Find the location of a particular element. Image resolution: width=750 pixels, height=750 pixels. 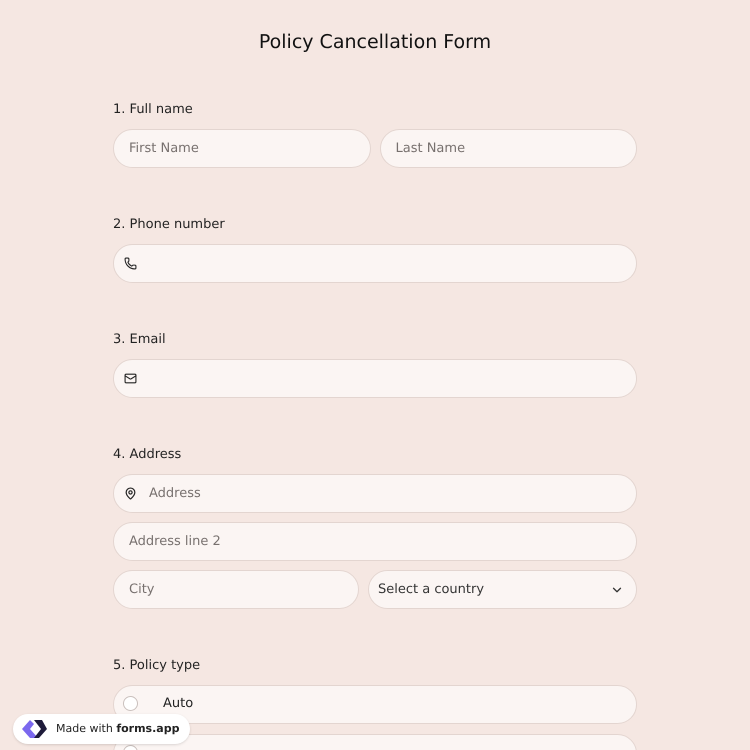

option-label: Auto is located at coordinates (178, 703).